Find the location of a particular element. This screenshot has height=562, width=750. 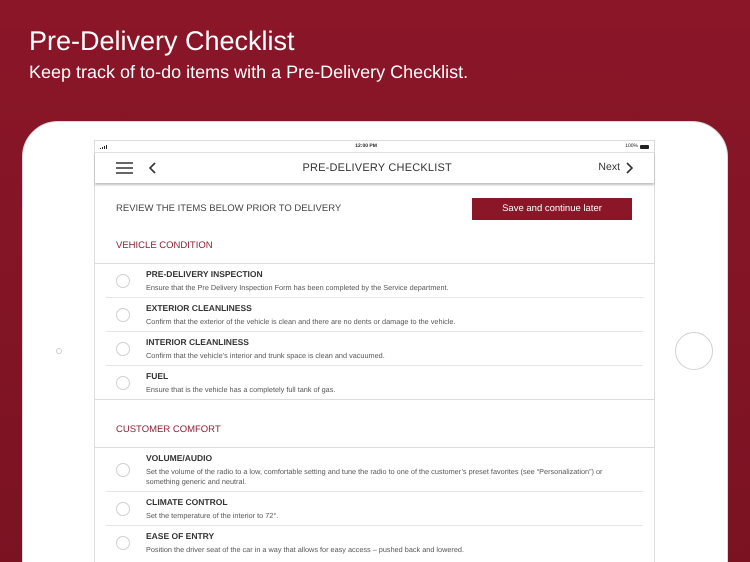

chevron-icon is located at coordinates (629, 168).